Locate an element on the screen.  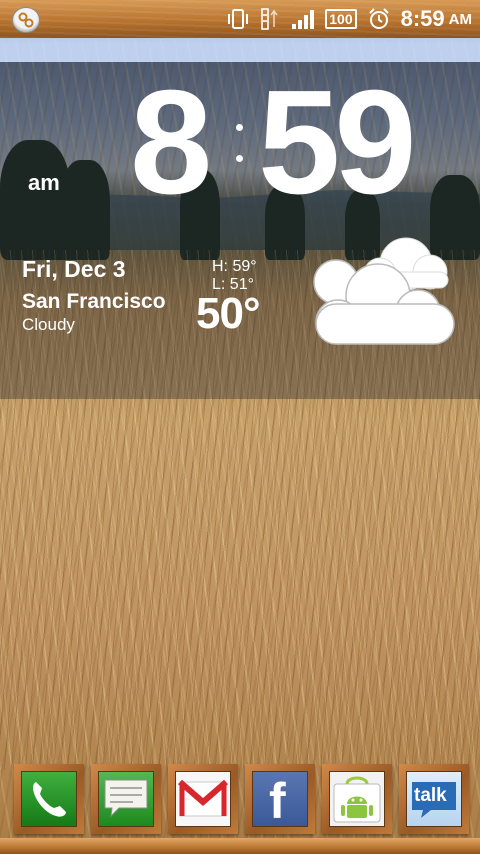
android-market-icon is located at coordinates (357, 799).